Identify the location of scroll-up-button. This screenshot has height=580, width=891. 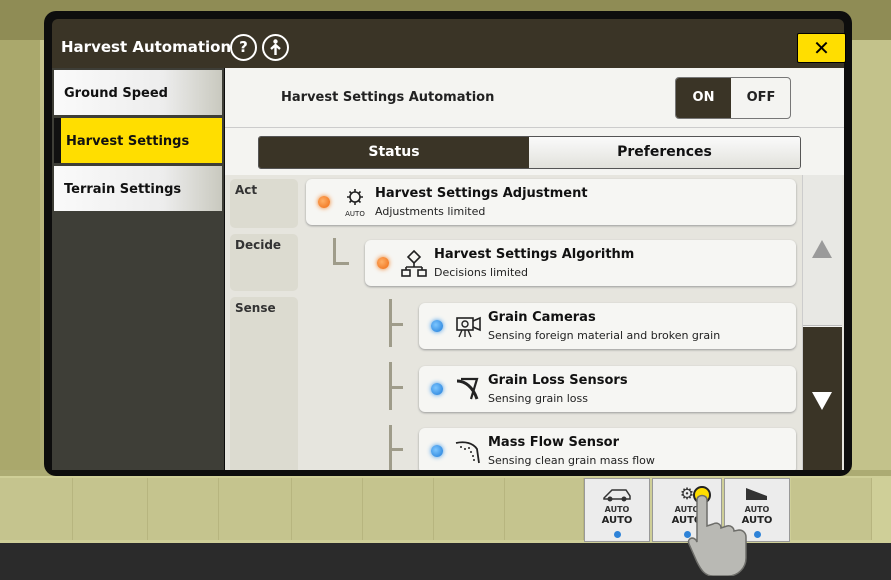
(822, 250).